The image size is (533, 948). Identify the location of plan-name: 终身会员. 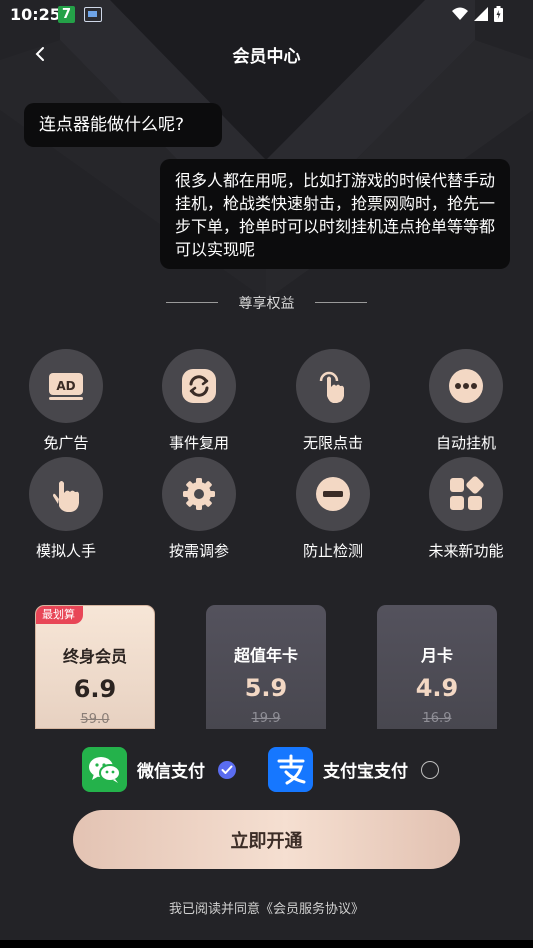
(94, 656).